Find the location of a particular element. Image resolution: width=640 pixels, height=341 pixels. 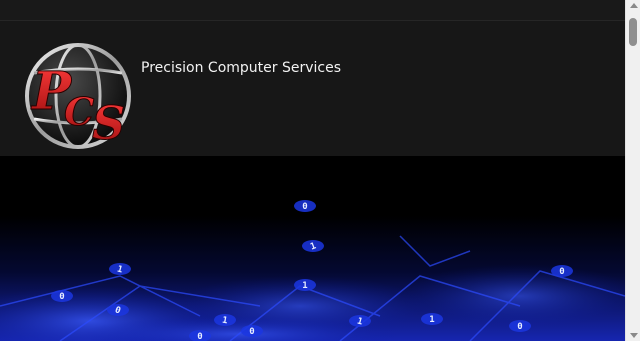

scroll-down-arrow-icon is located at coordinates (634, 335).